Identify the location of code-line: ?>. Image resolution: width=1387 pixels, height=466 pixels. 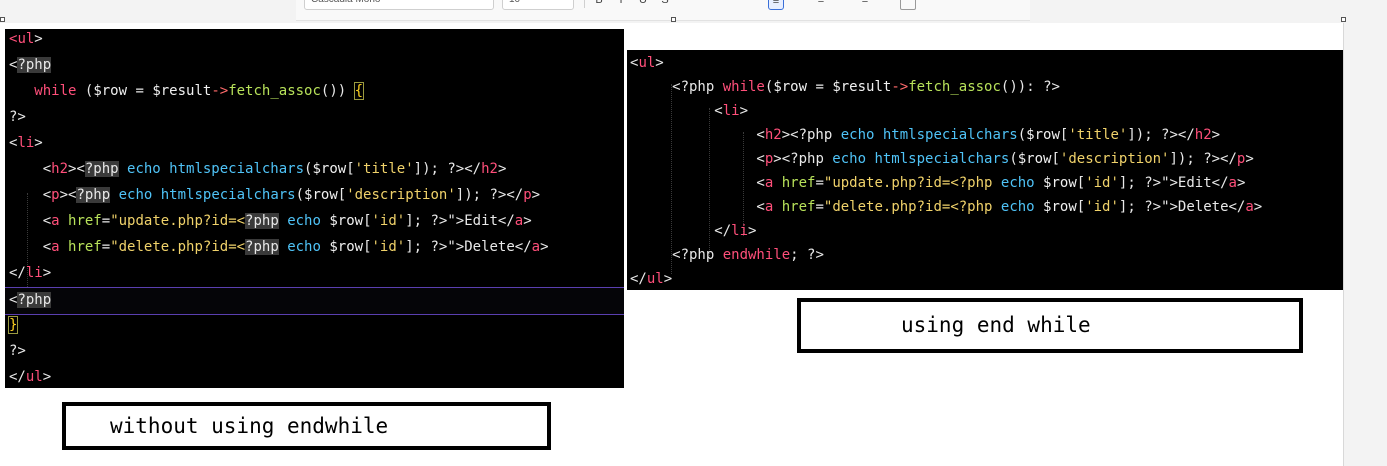
(314, 352).